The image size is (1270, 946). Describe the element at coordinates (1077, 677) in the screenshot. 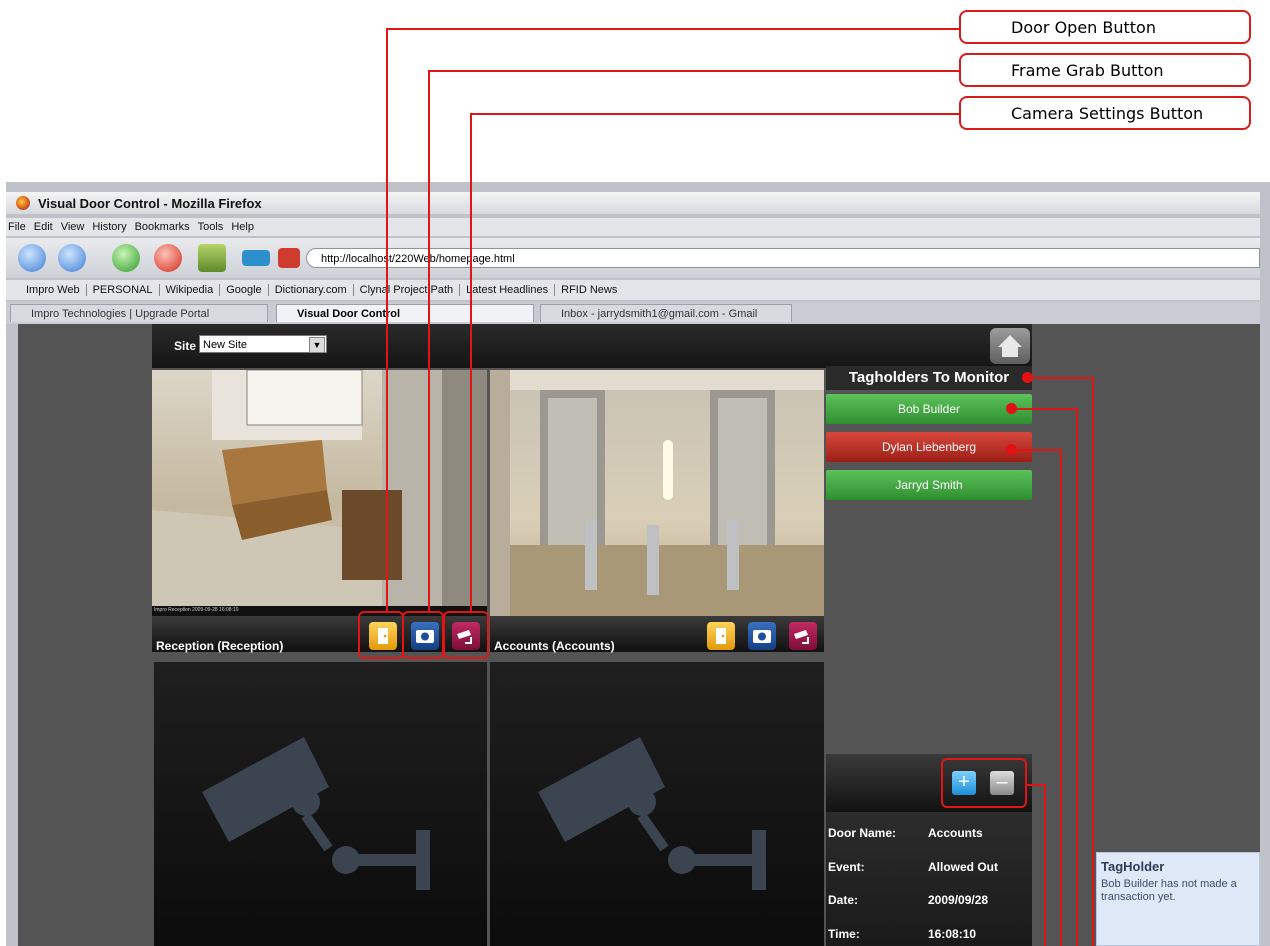

I see `bob-builder-connector-v` at that location.